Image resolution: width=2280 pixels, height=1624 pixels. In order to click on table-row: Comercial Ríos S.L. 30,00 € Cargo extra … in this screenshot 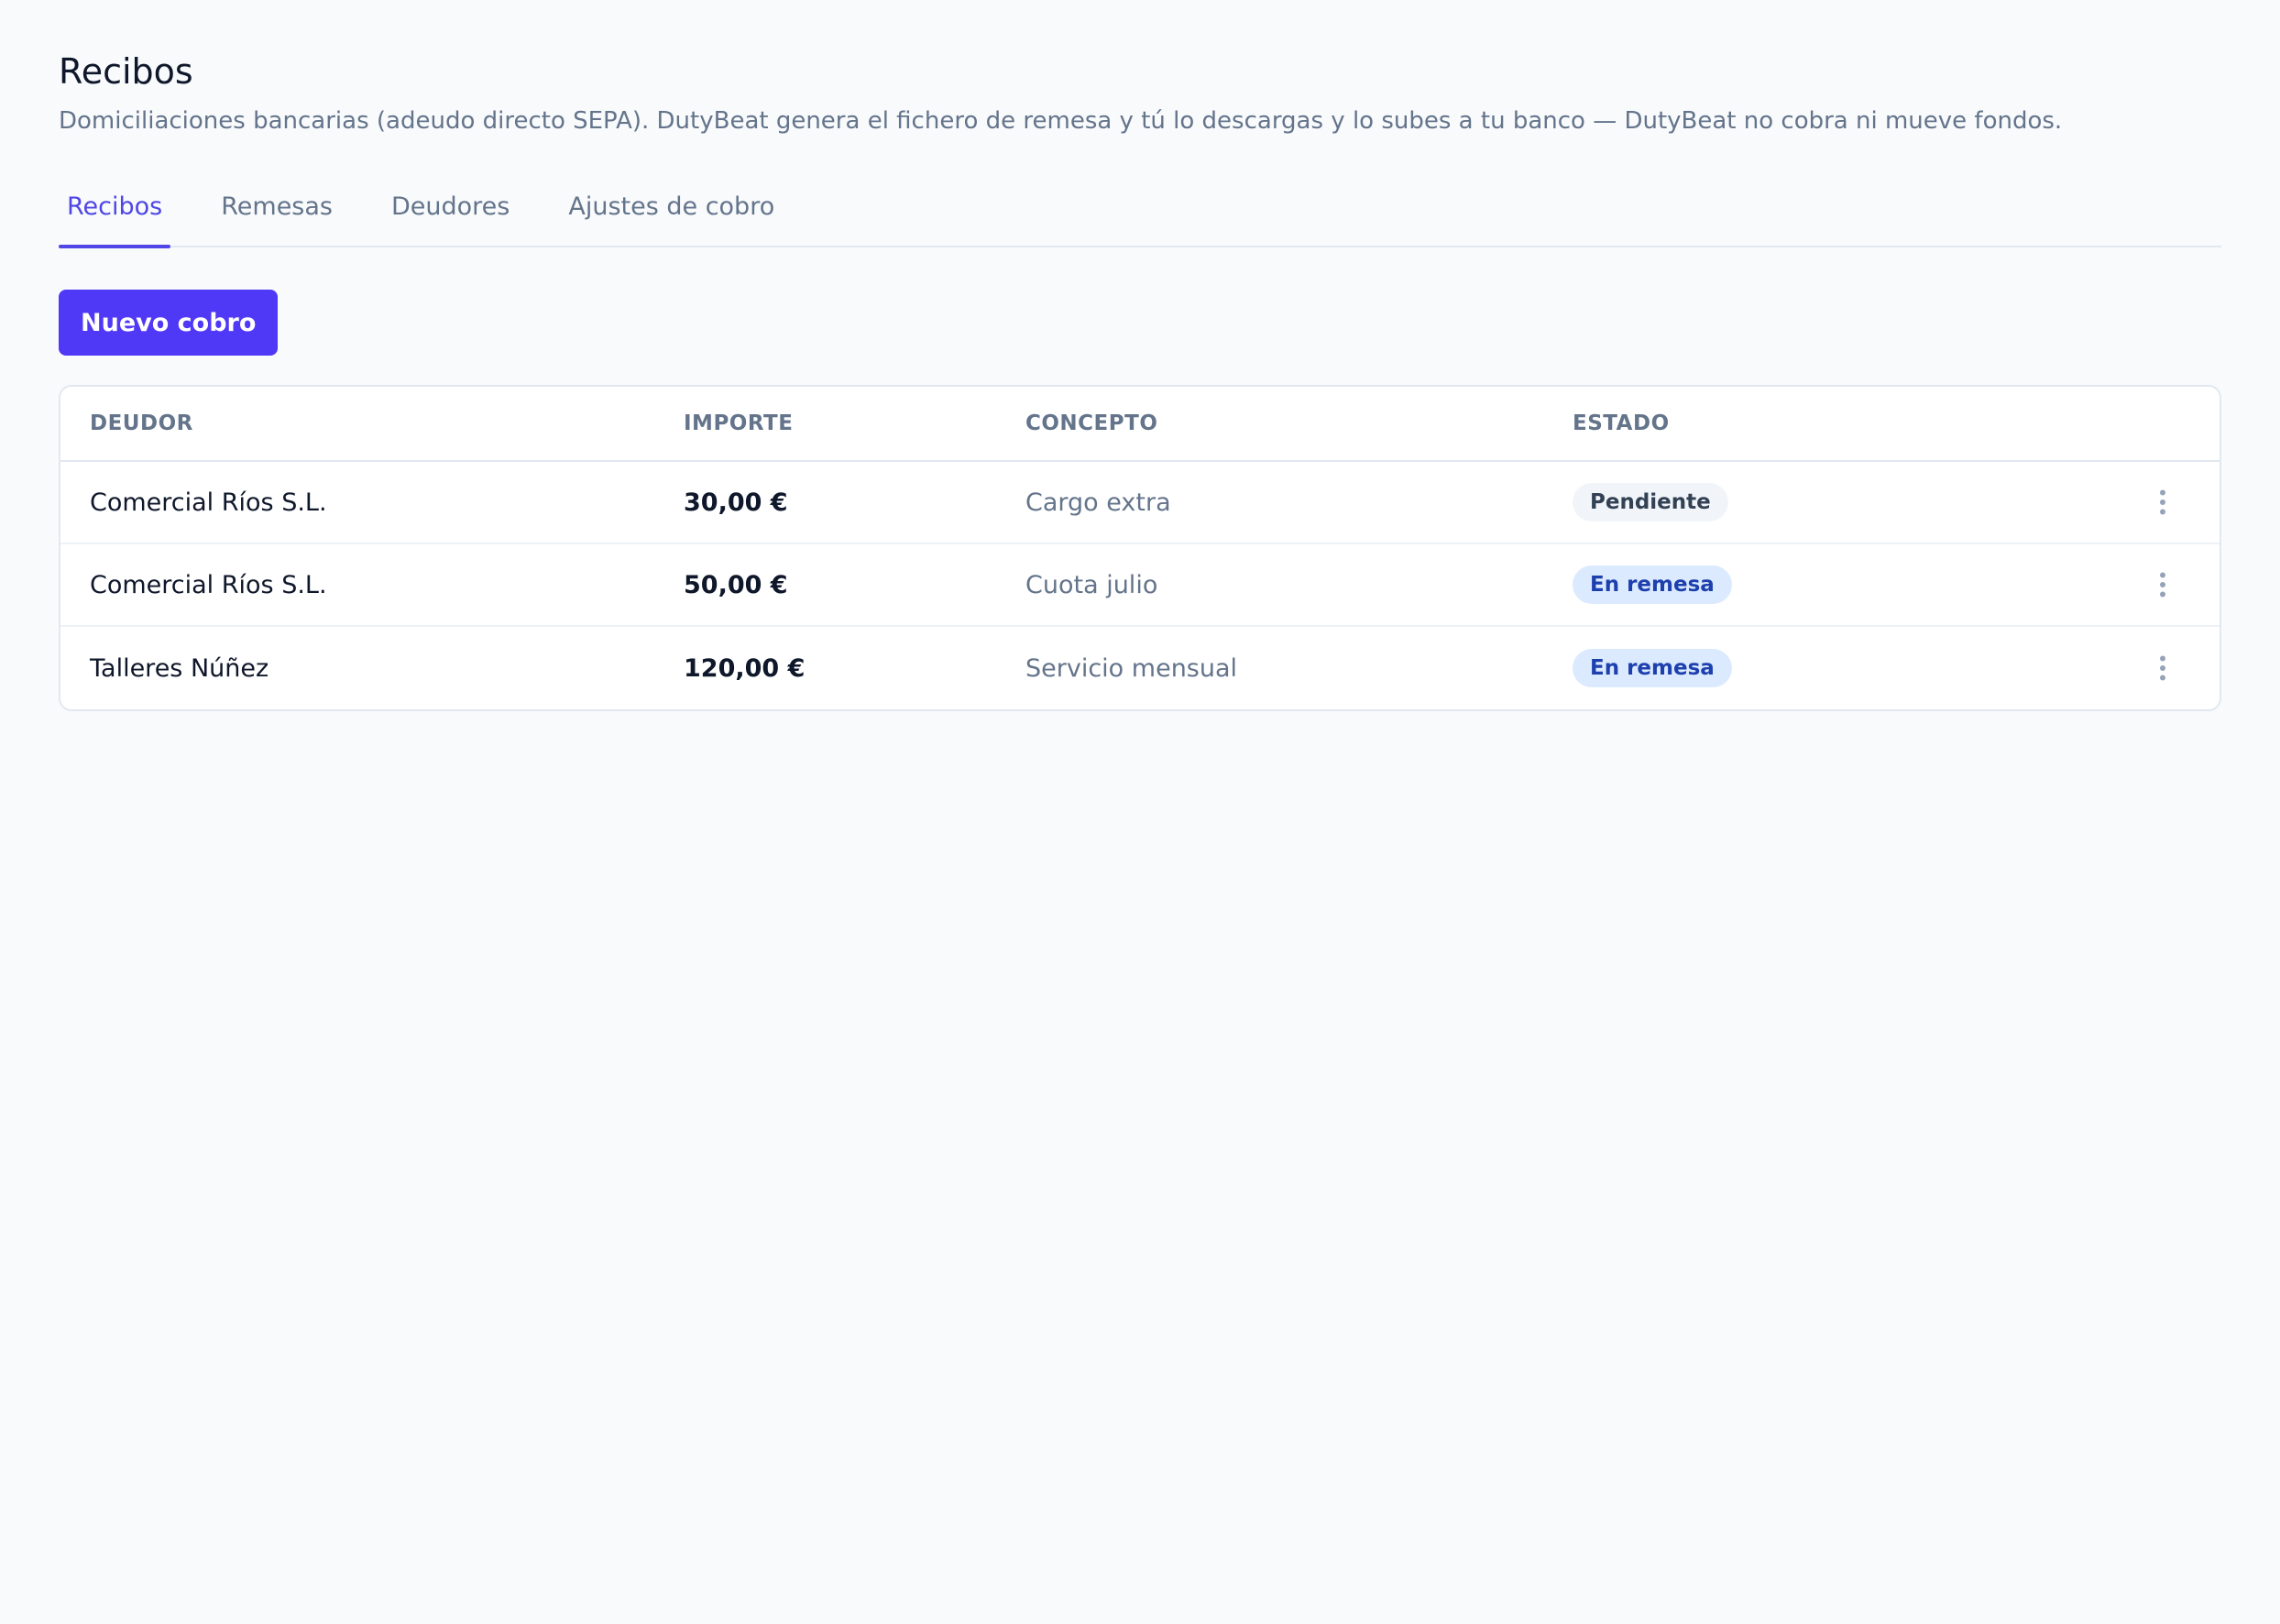, I will do `click(1140, 503)`.